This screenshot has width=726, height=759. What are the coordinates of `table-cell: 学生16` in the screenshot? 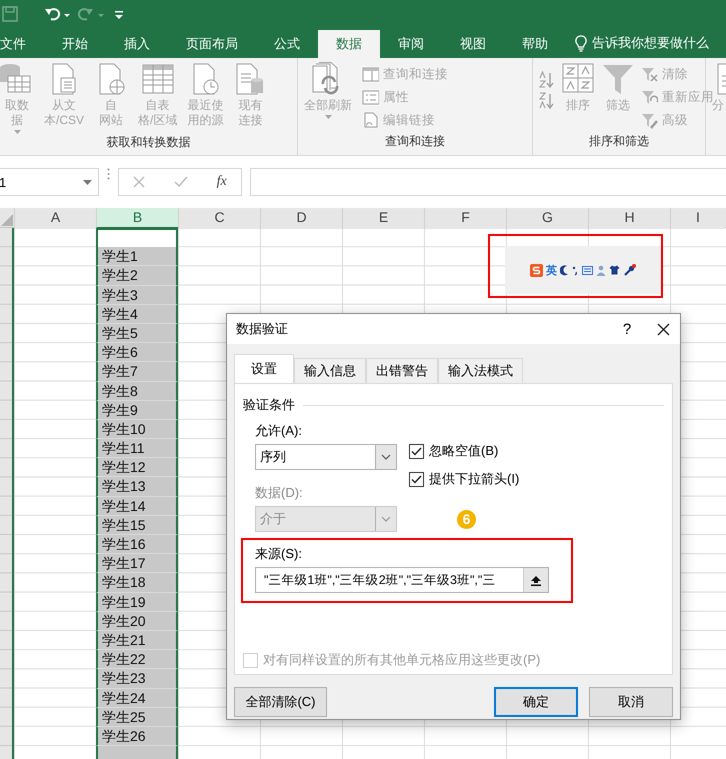 It's located at (137, 544).